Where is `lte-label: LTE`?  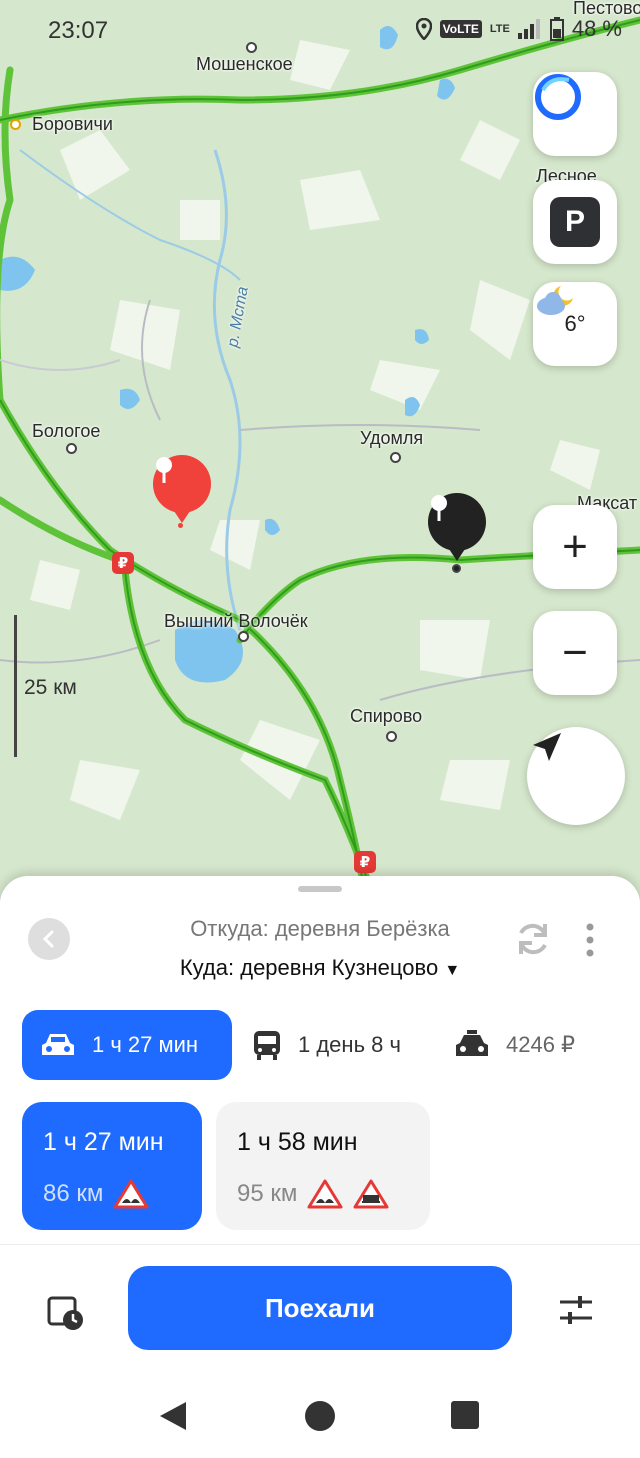
lte-label: LTE is located at coordinates (499, 29).